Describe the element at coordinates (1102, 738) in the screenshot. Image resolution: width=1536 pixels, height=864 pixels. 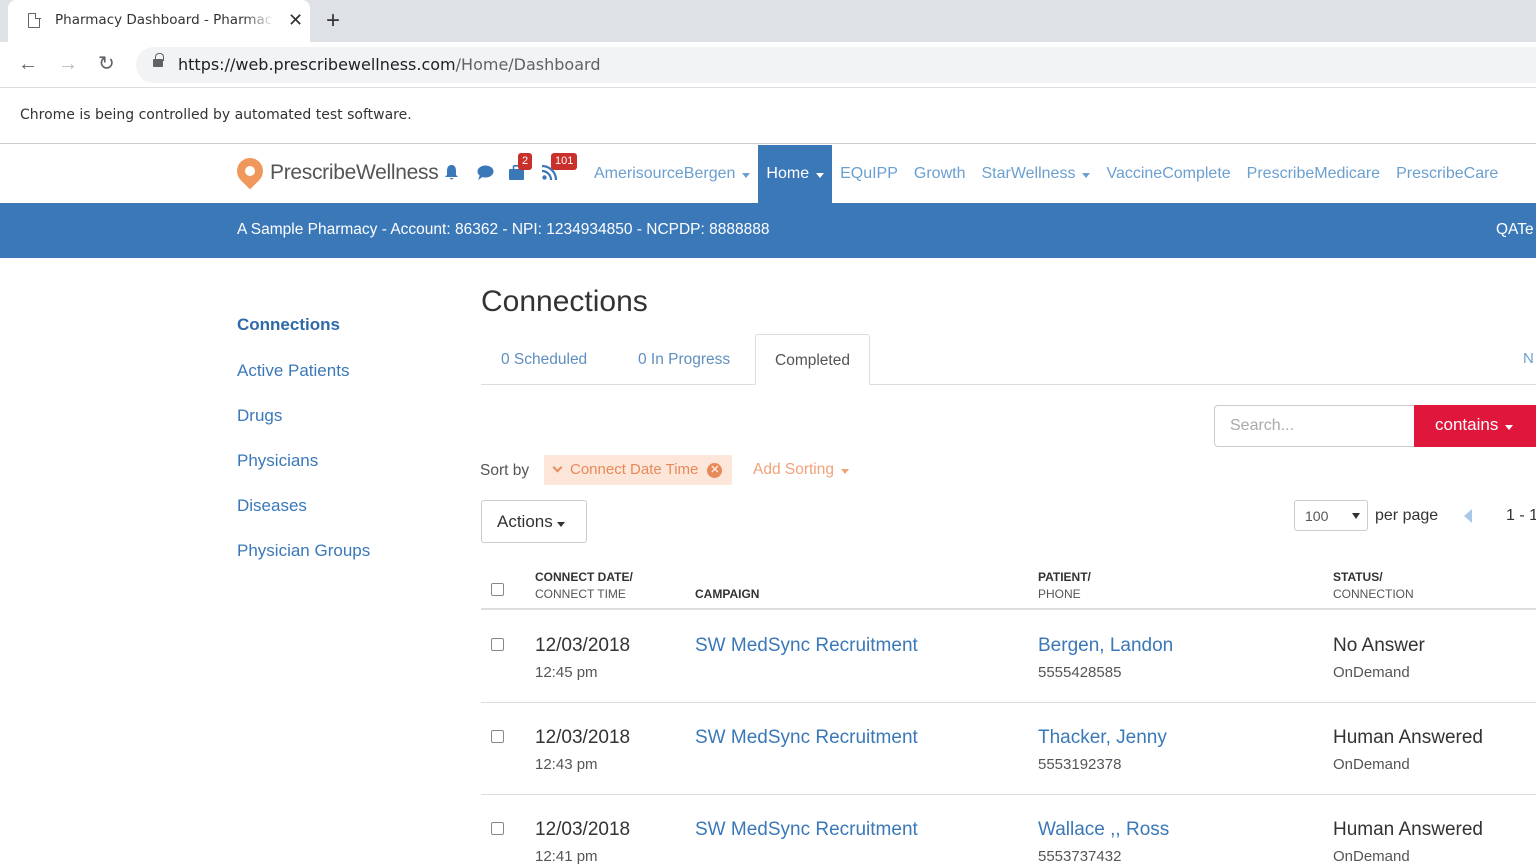
I see `patient-link: Thacker, Jenny` at that location.